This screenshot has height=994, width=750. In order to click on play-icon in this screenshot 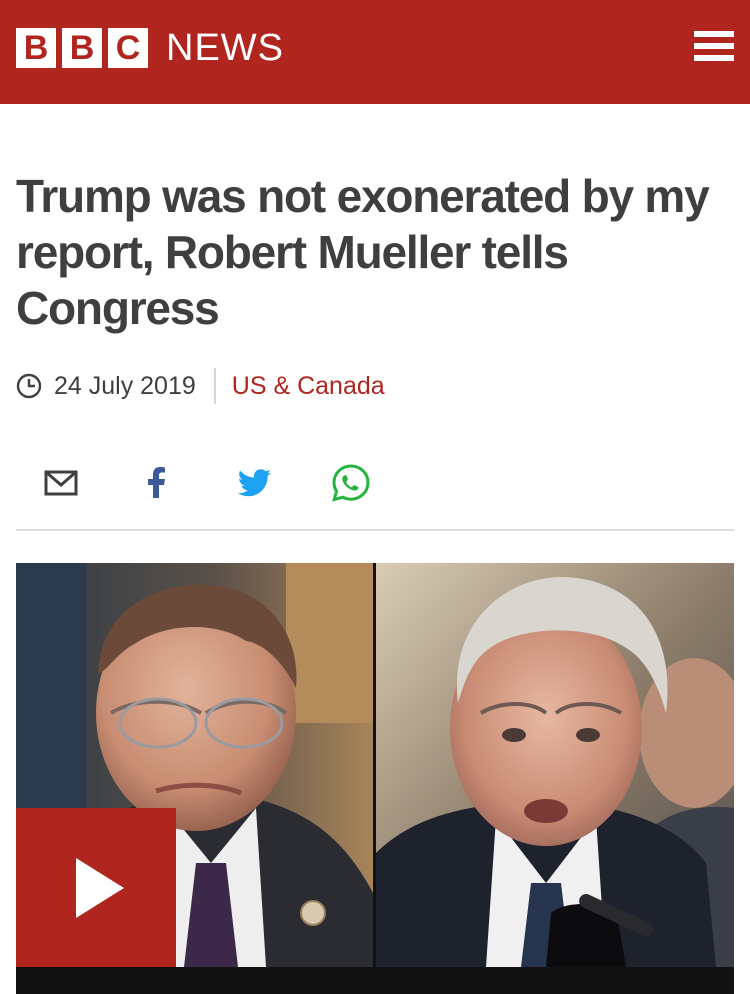, I will do `click(100, 888)`.